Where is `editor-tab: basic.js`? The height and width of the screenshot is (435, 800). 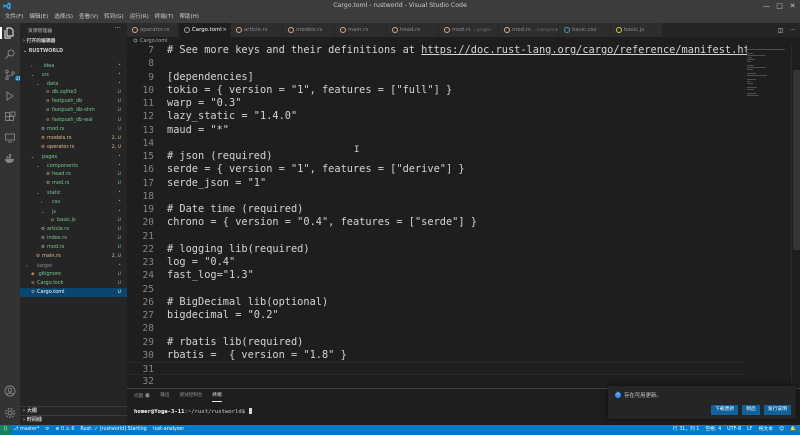
editor-tab: basic.js is located at coordinates (637, 30).